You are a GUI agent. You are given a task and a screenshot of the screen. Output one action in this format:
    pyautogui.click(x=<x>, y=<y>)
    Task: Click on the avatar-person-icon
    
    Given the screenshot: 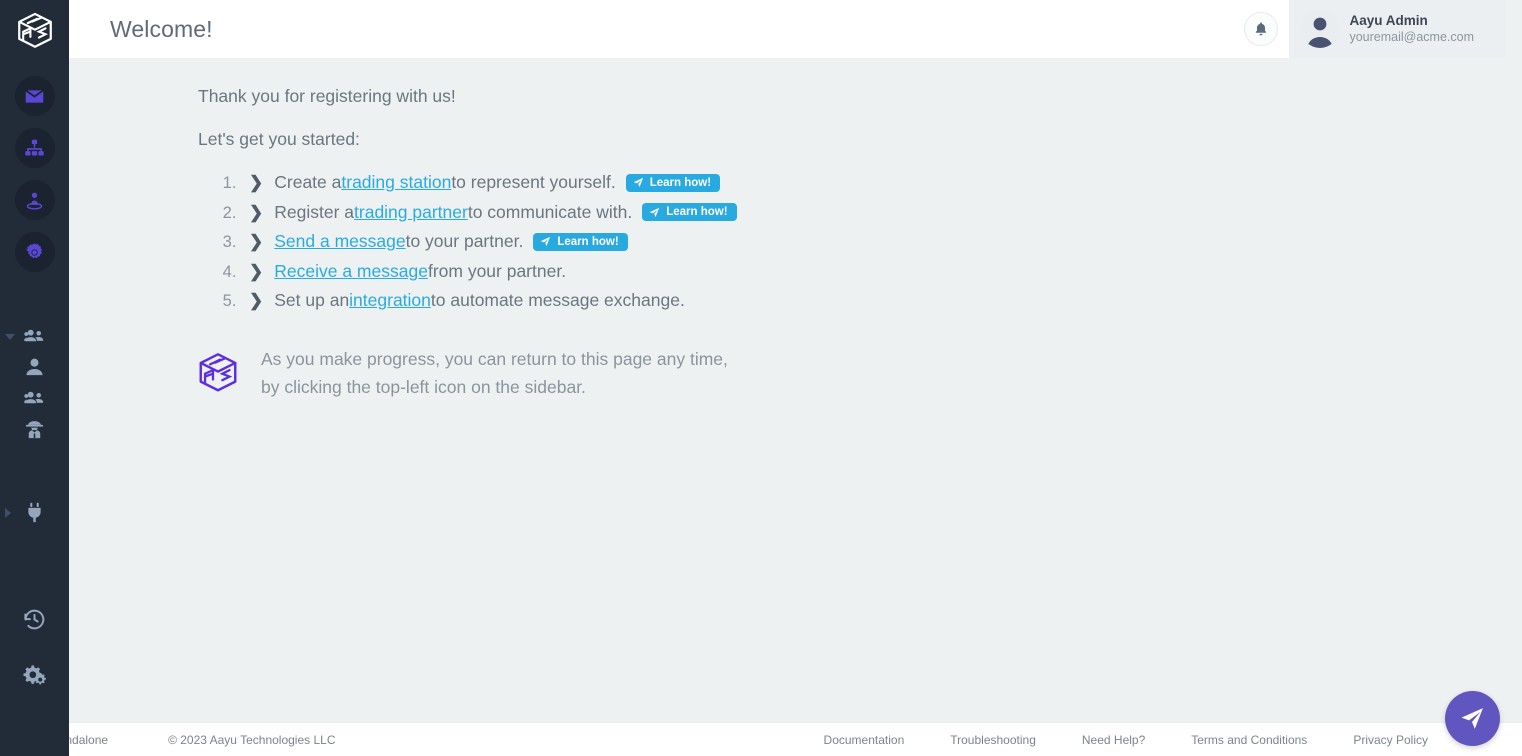 What is the action you would take?
    pyautogui.click(x=1320, y=29)
    